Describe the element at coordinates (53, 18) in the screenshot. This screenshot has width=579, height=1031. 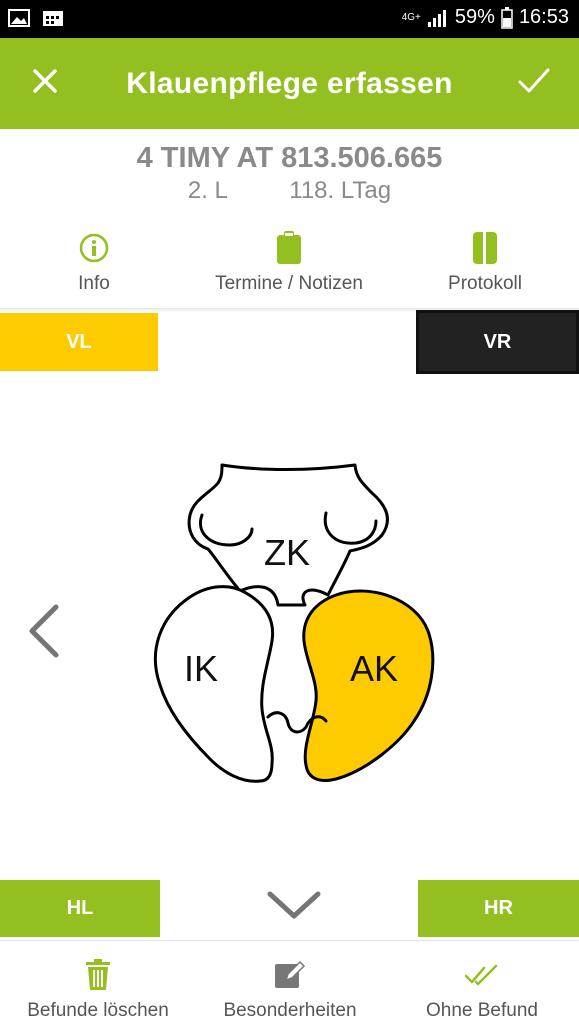
I see `calendar-icon` at that location.